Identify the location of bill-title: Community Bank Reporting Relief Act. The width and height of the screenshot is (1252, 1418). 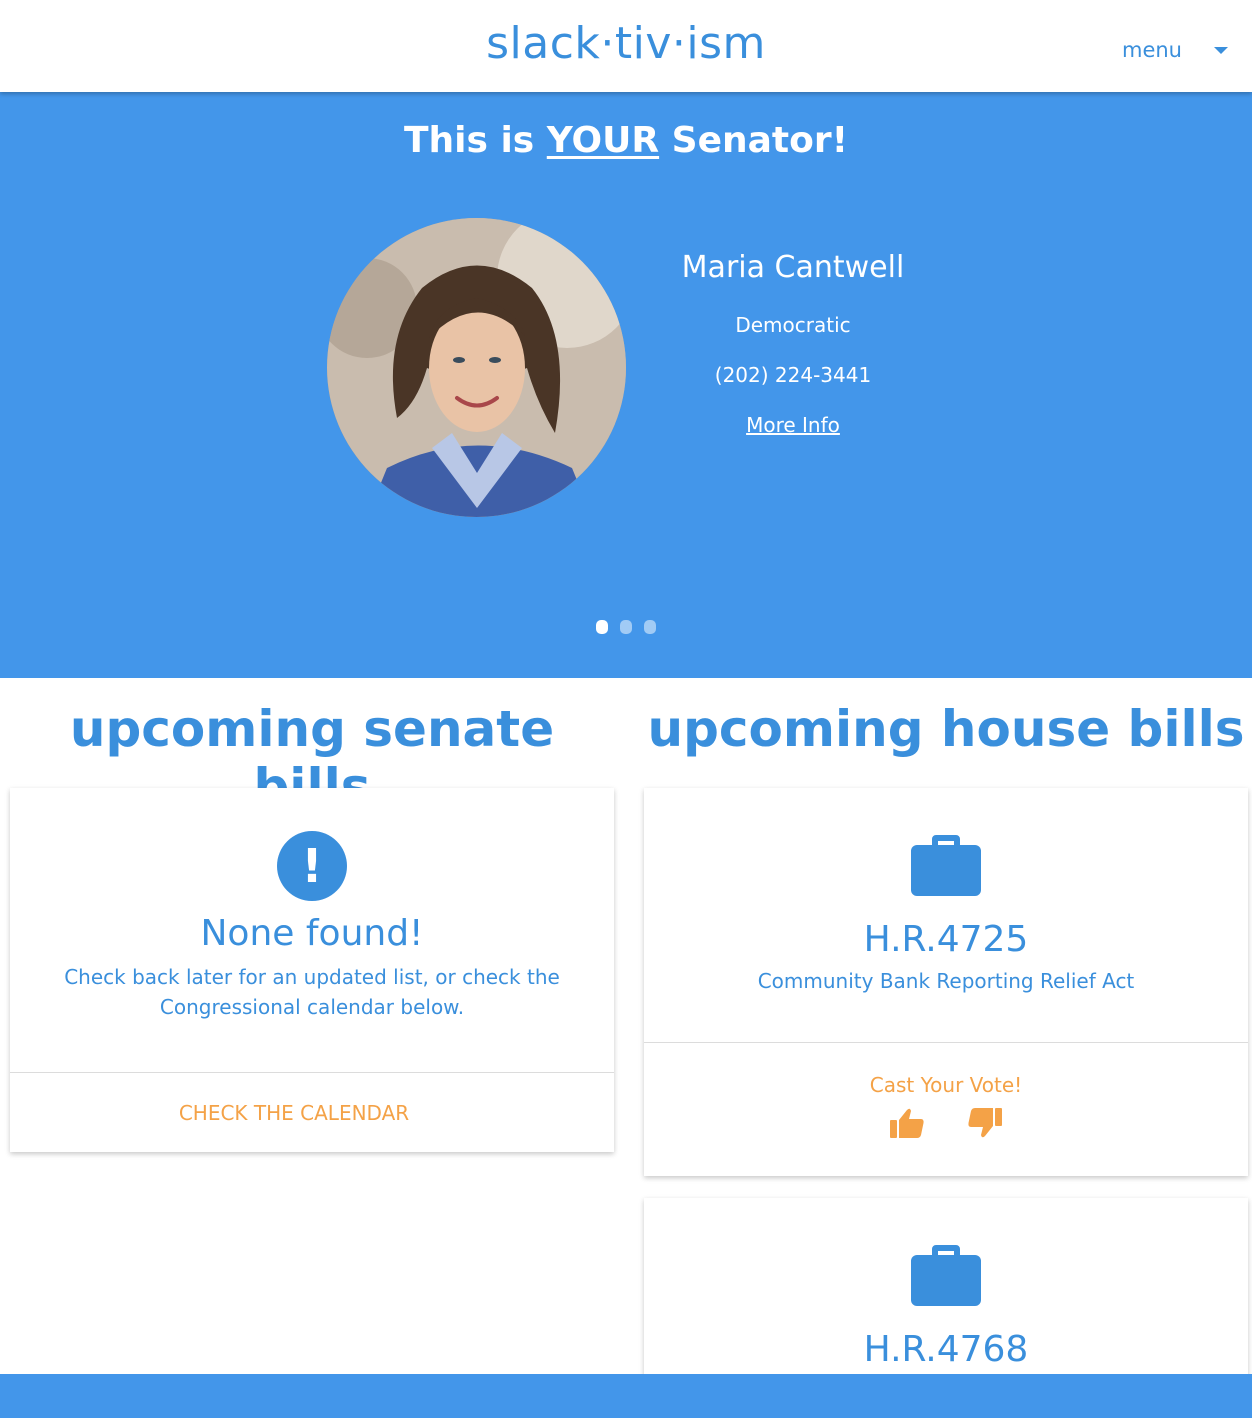
(946, 981).